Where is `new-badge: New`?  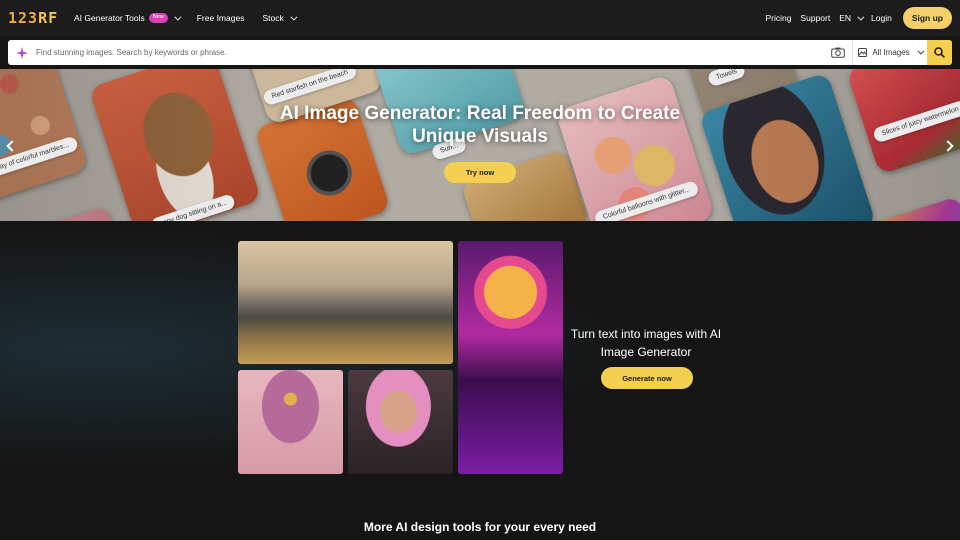 new-badge: New is located at coordinates (158, 18).